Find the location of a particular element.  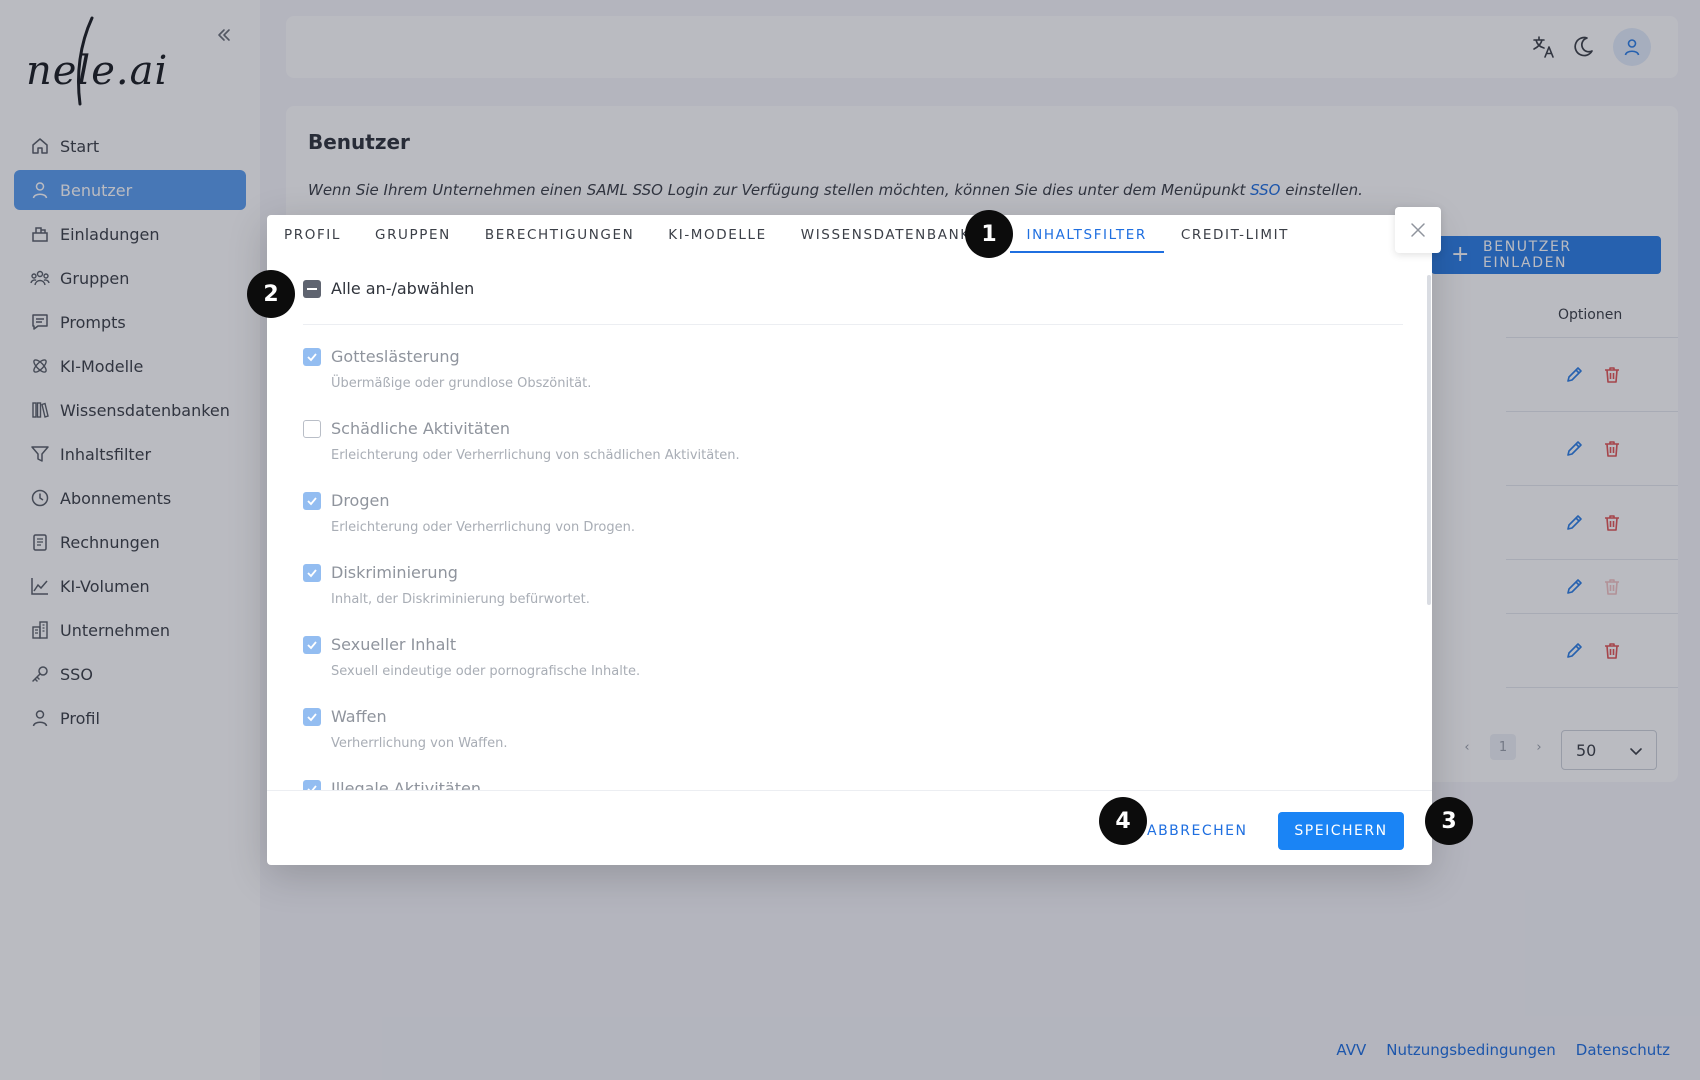

filter-description: Inhalt, der Diskriminierung befürwortet. is located at coordinates (460, 599).